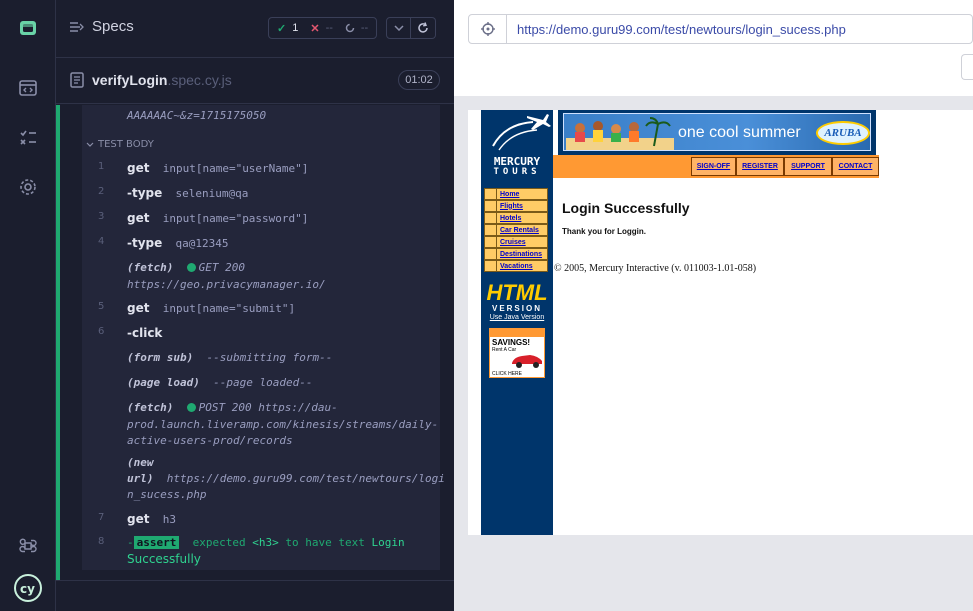  Describe the element at coordinates (212, 193) in the screenshot. I see `command-message: selenium@qa` at that location.